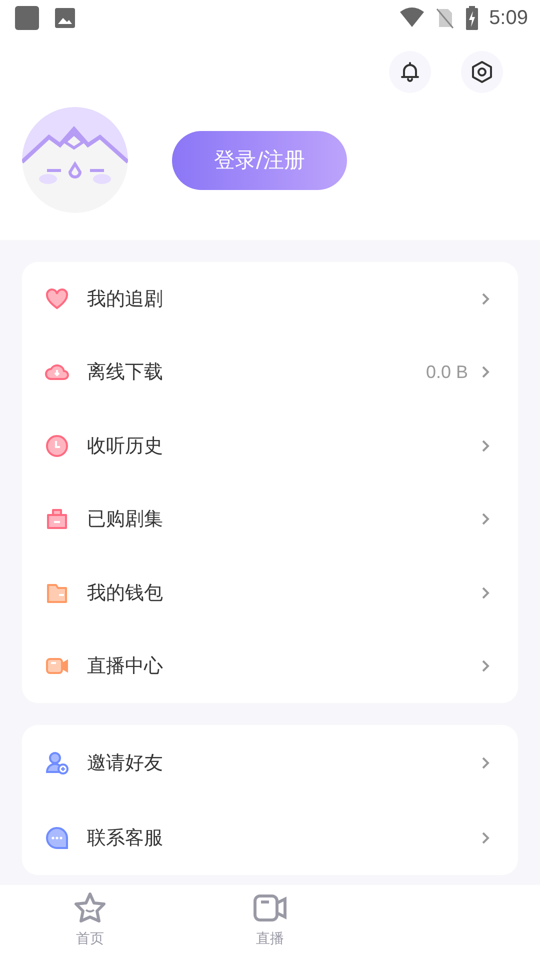 Image resolution: width=540 pixels, height=960 pixels. Describe the element at coordinates (125, 667) in the screenshot. I see `menu-label: 直播中心` at that location.